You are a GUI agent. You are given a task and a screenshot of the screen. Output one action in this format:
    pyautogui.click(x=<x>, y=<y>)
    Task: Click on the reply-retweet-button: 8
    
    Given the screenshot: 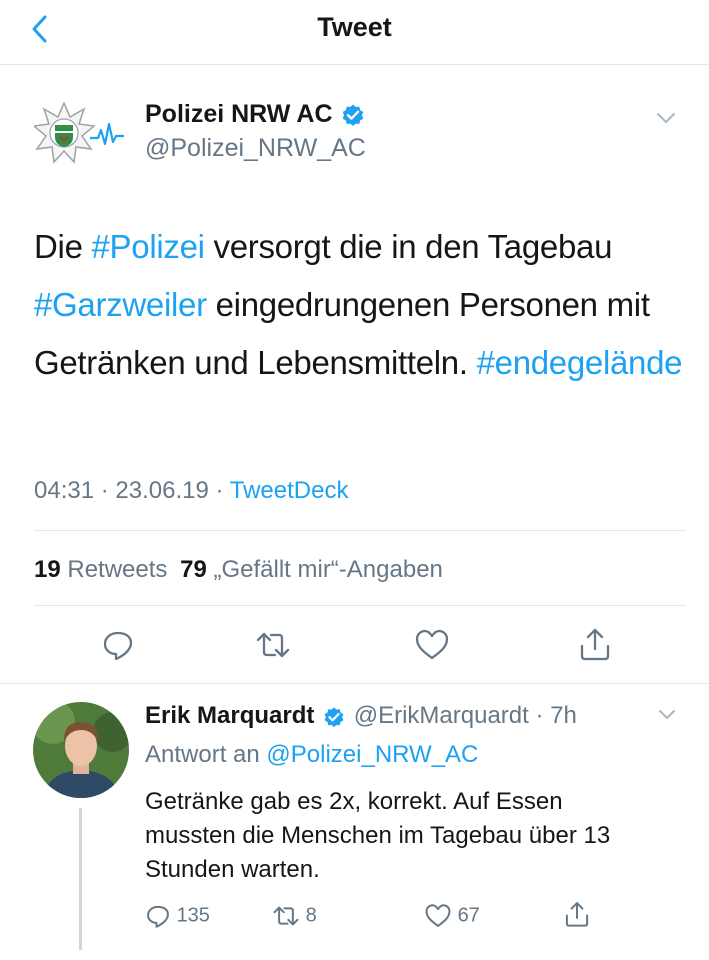 What is the action you would take?
    pyautogui.click(x=294, y=915)
    